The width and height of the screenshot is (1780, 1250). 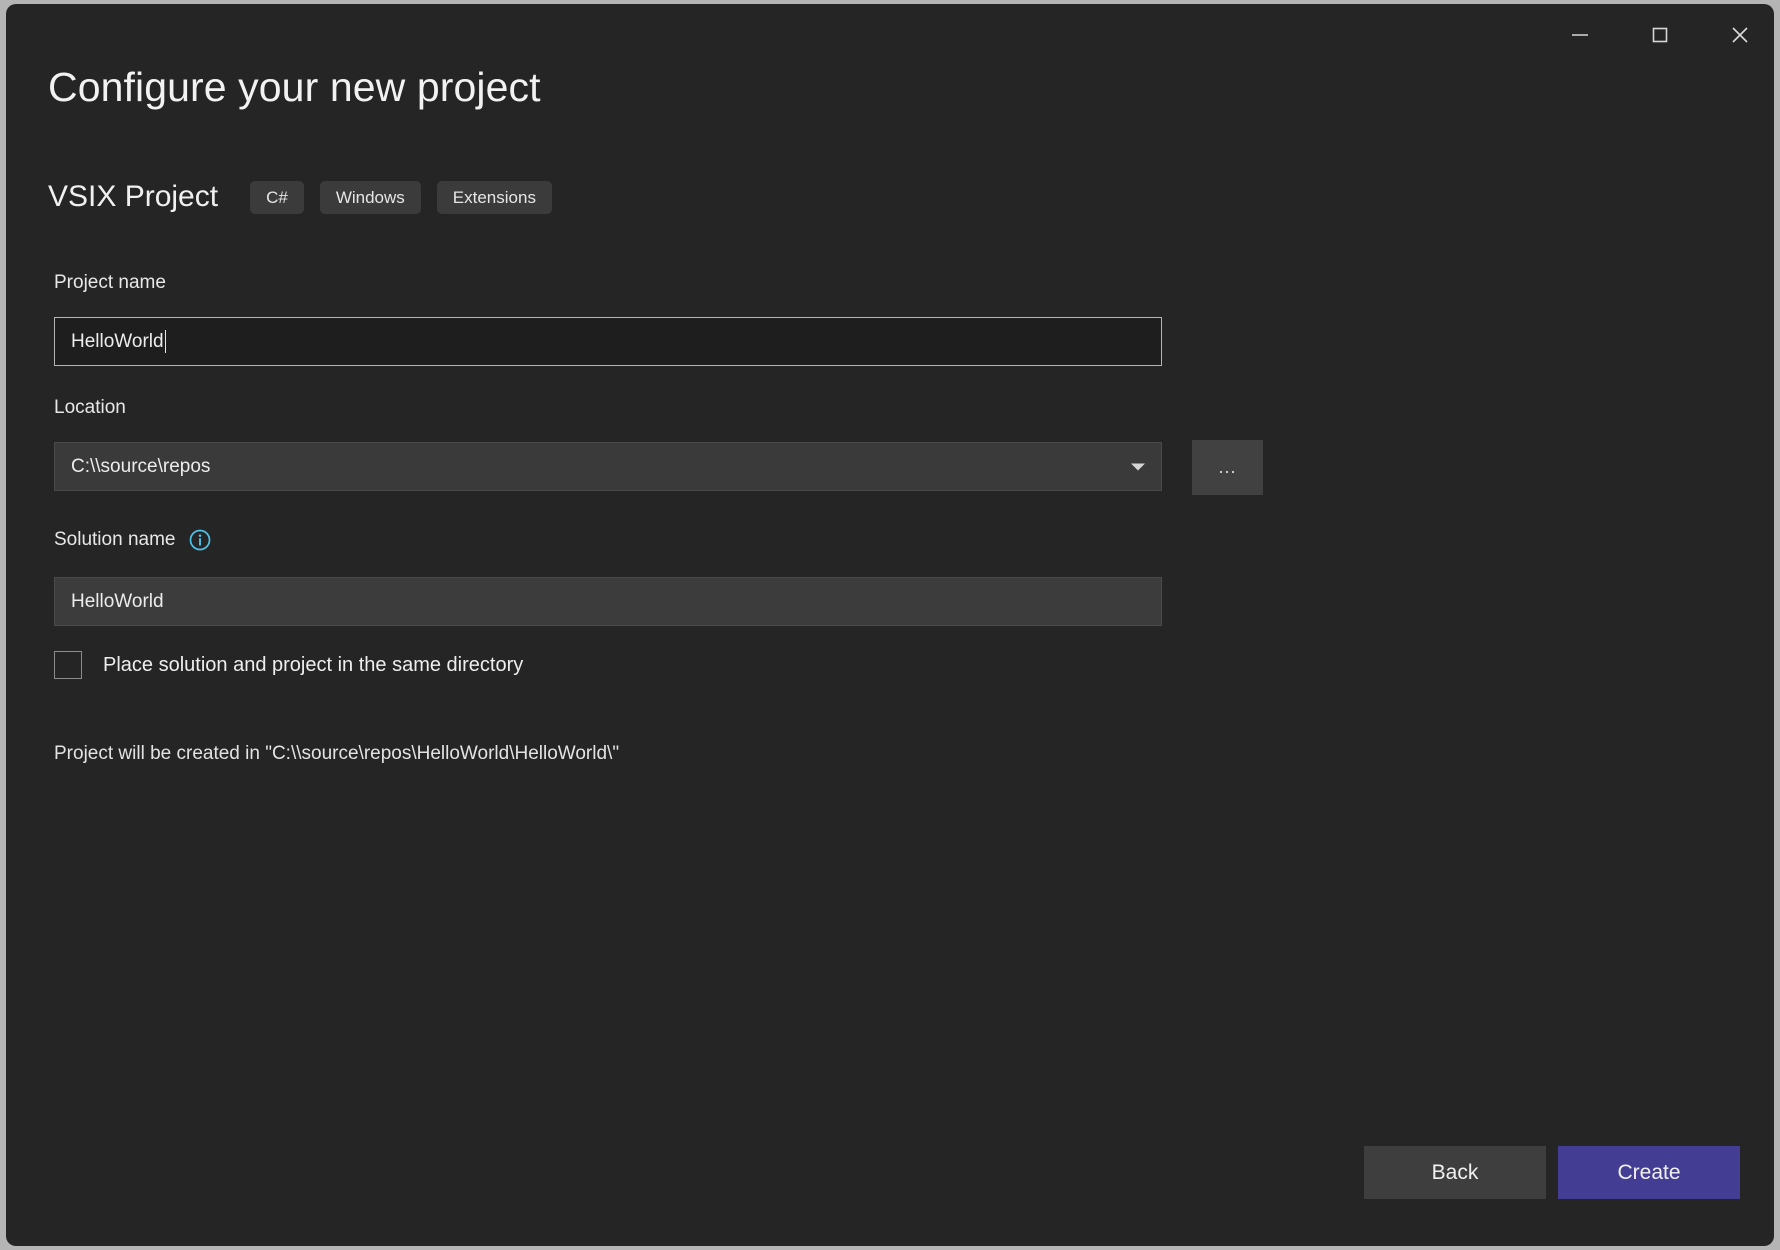 I want to click on project-name-input: HelloWorld, so click(x=608, y=341).